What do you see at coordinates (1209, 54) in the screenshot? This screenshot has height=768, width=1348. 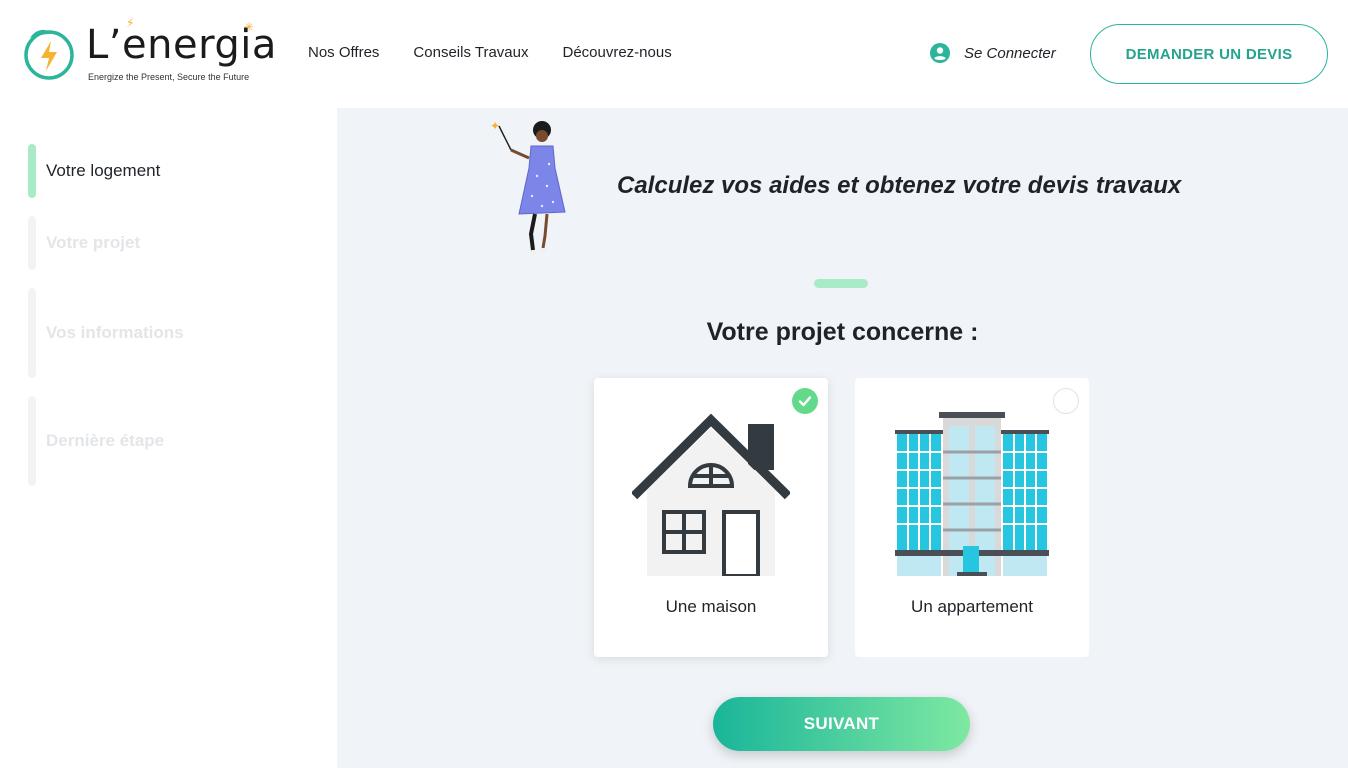 I see `request-quote-button: DEMANDER UN DEVIS` at bounding box center [1209, 54].